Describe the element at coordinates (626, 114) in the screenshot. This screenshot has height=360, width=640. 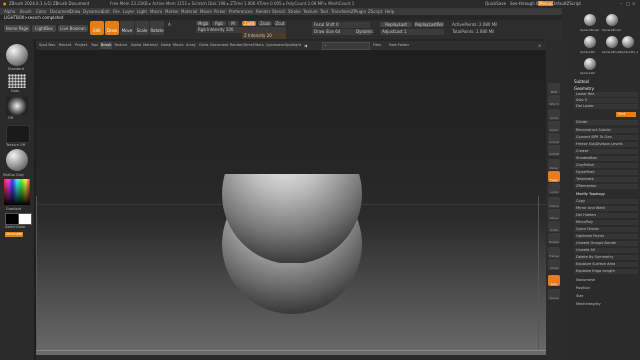
I see `smt-toggle: Smt` at that location.